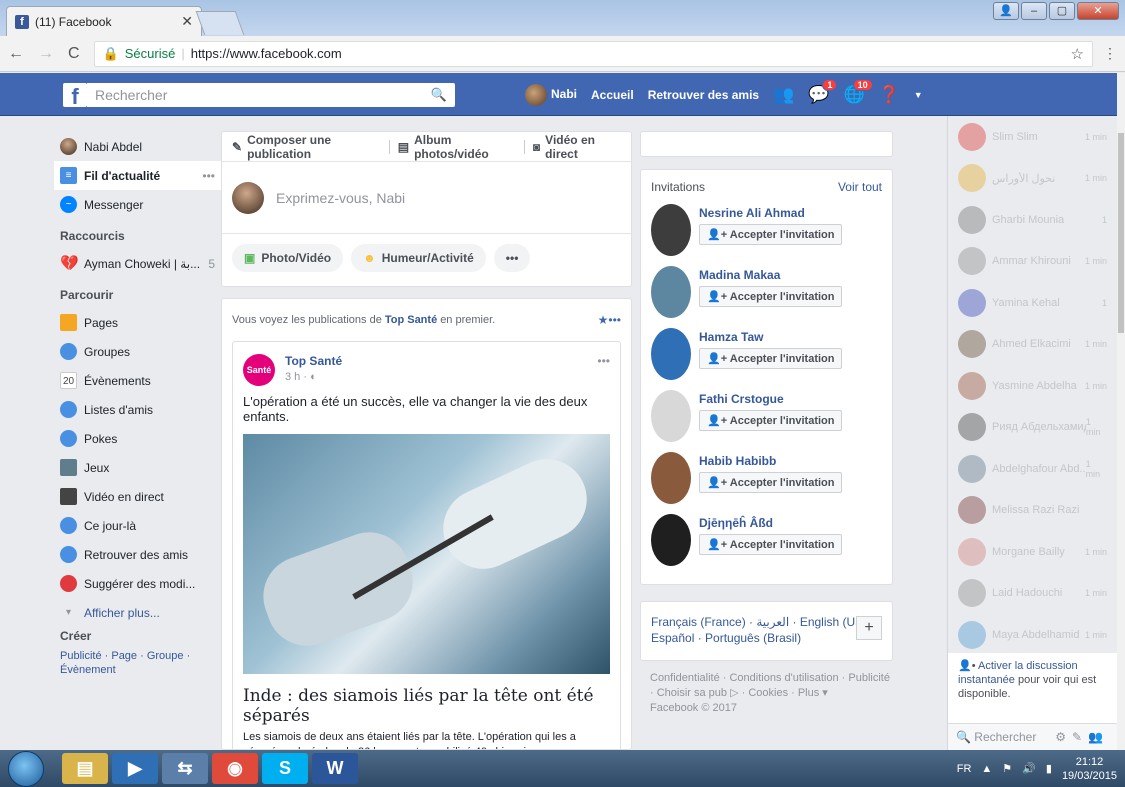  What do you see at coordinates (465, 147) in the screenshot?
I see `tab-album: Album photos/vidéo` at bounding box center [465, 147].